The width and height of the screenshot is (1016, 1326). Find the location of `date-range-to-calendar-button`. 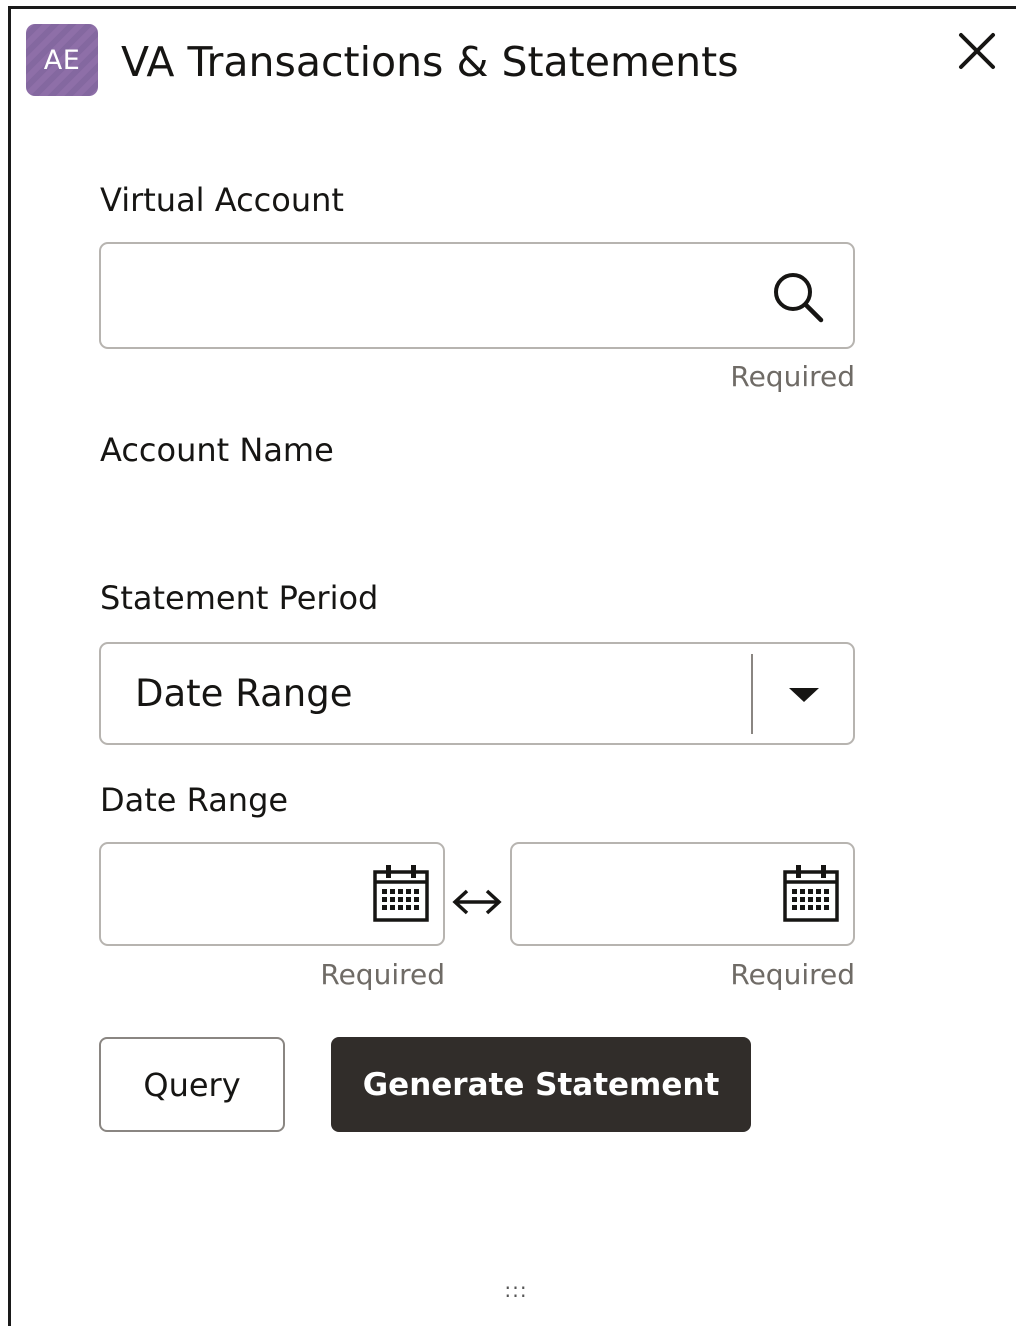

date-range-to-calendar-button is located at coordinates (811, 894).